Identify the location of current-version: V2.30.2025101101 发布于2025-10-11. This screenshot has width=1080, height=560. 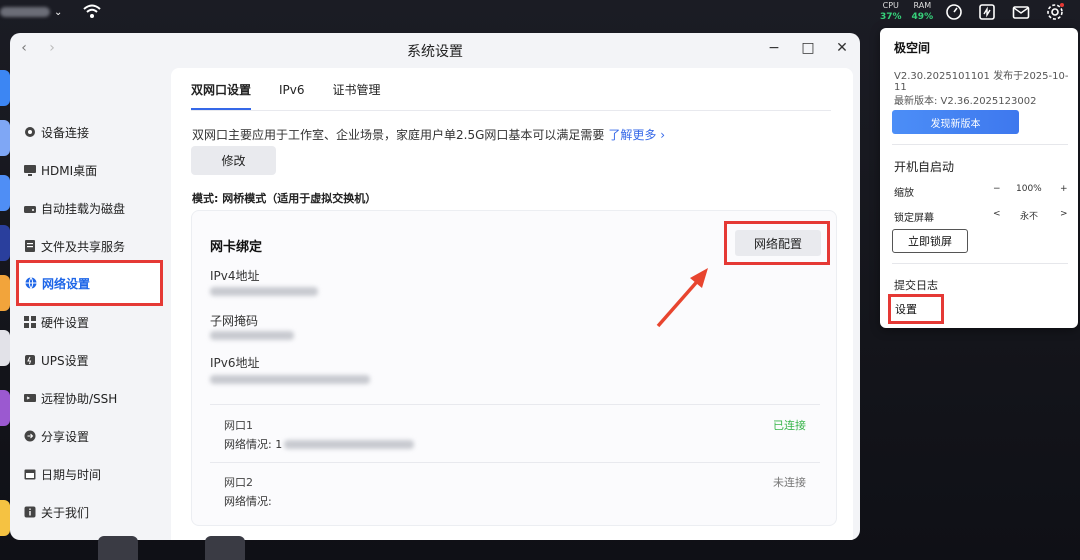
(981, 82).